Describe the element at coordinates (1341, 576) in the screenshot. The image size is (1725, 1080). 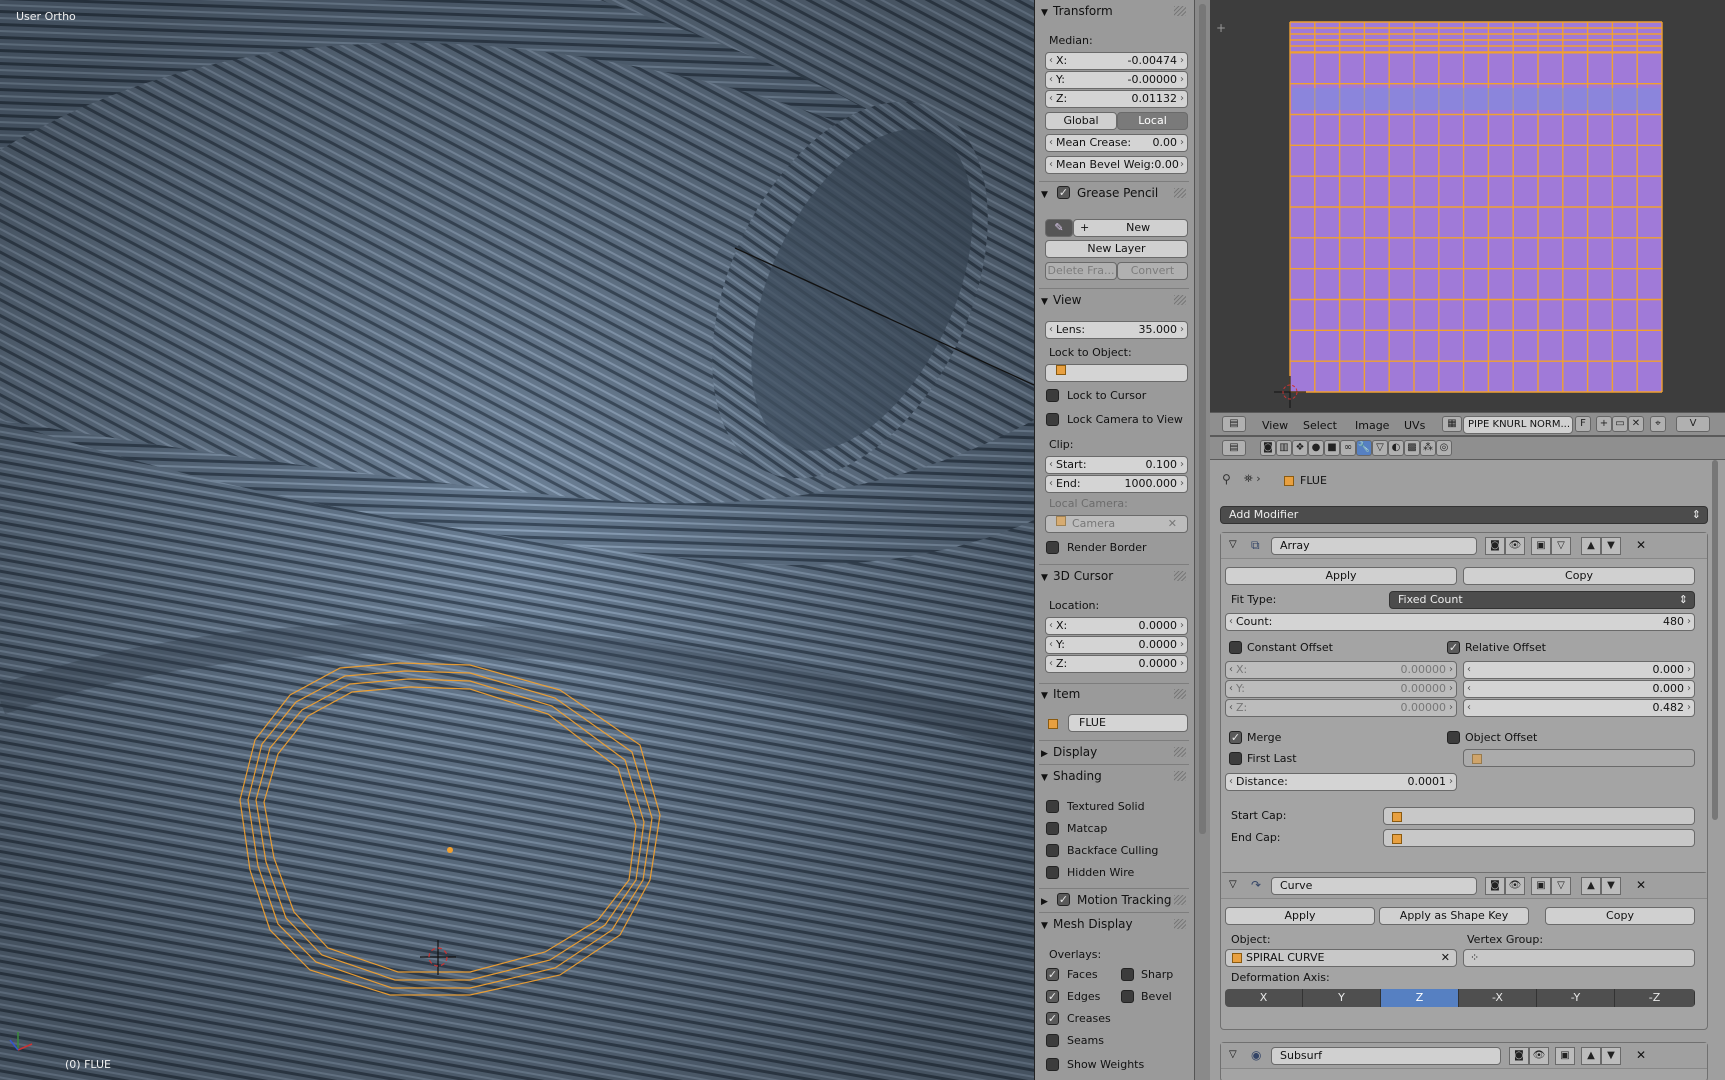
I see `array-apply-button: Apply` at that location.